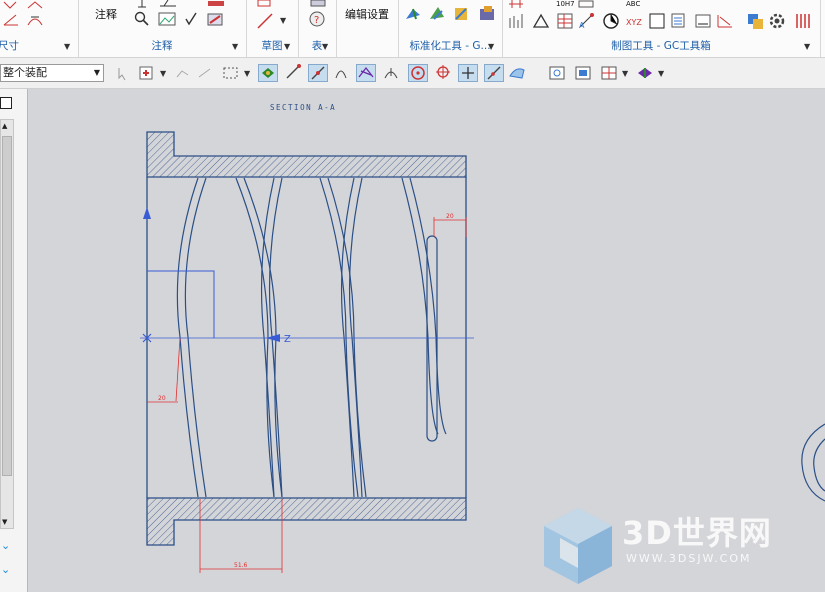 This screenshot has height=595, width=825. Describe the element at coordinates (162, 398) in the screenshot. I see `dimension-left-value: 20` at that location.